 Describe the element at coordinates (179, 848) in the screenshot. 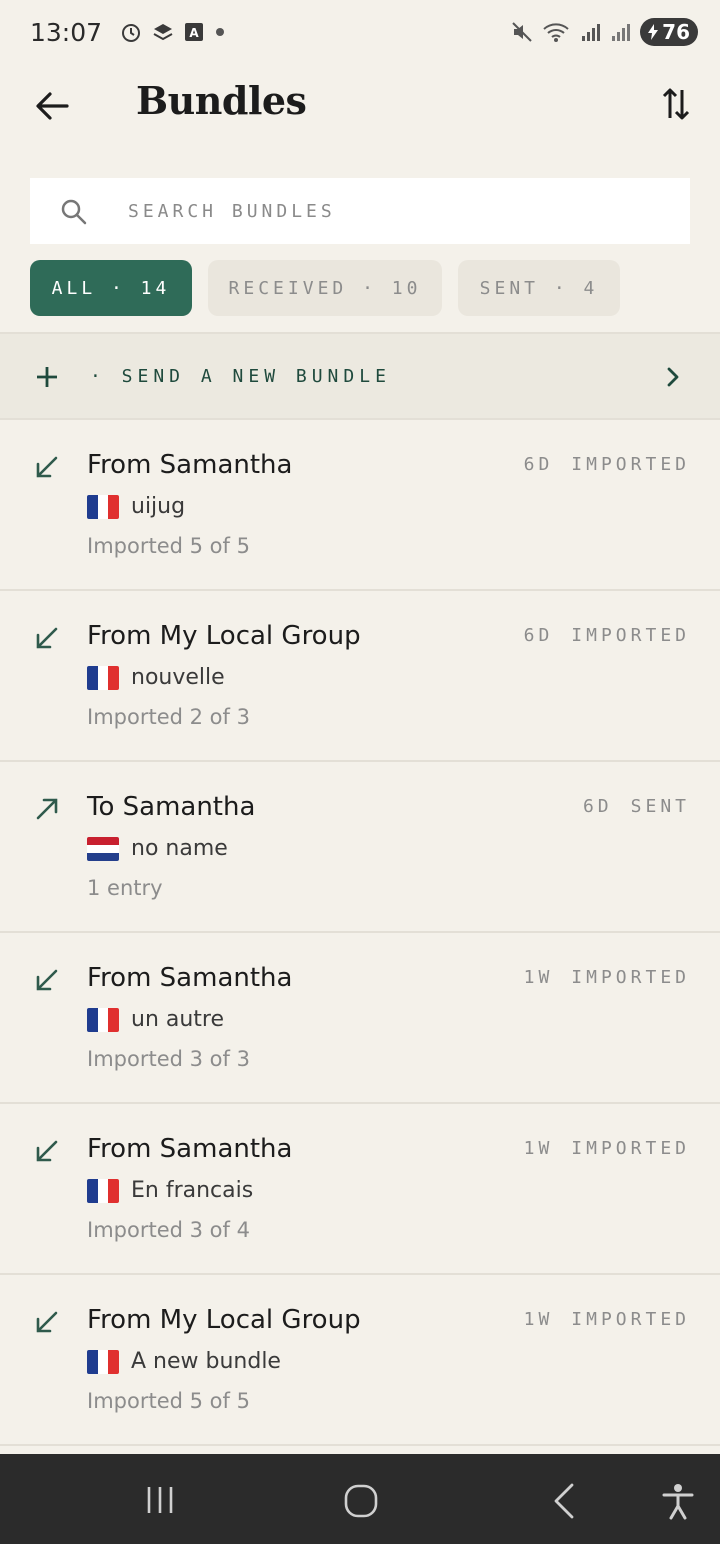

I see `bundle-name: no name` at that location.